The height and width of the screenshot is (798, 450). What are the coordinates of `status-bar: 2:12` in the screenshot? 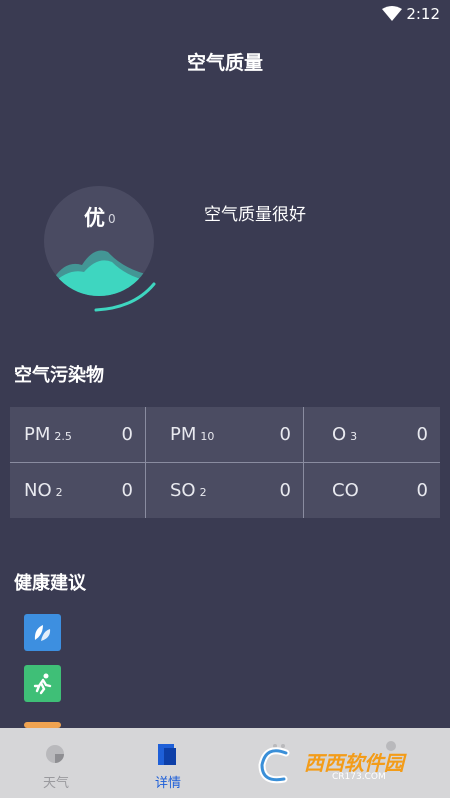 It's located at (225, 14).